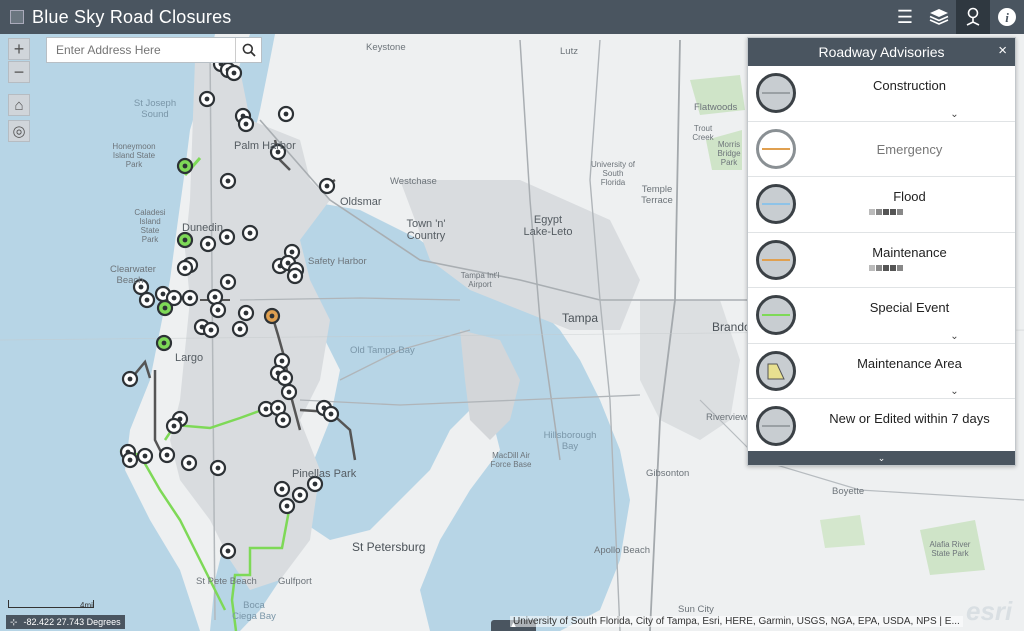 The width and height of the screenshot is (1024, 631). Describe the element at coordinates (612, 173) in the screenshot. I see `map-label: University of South Florida` at that location.